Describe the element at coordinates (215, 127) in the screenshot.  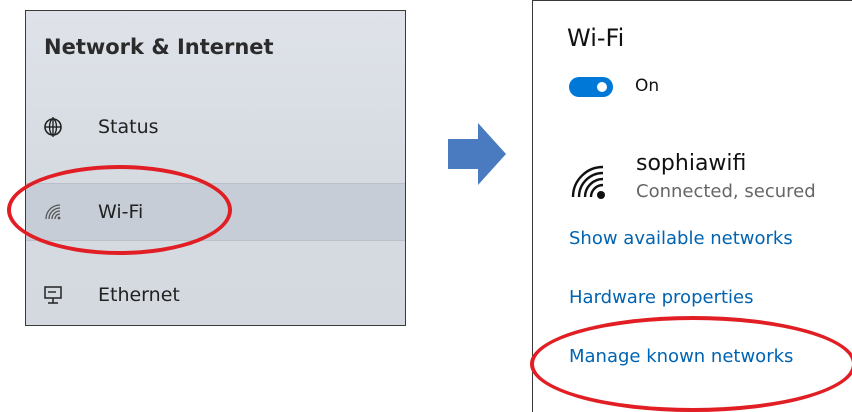
I see `nav-item-status: Status` at that location.